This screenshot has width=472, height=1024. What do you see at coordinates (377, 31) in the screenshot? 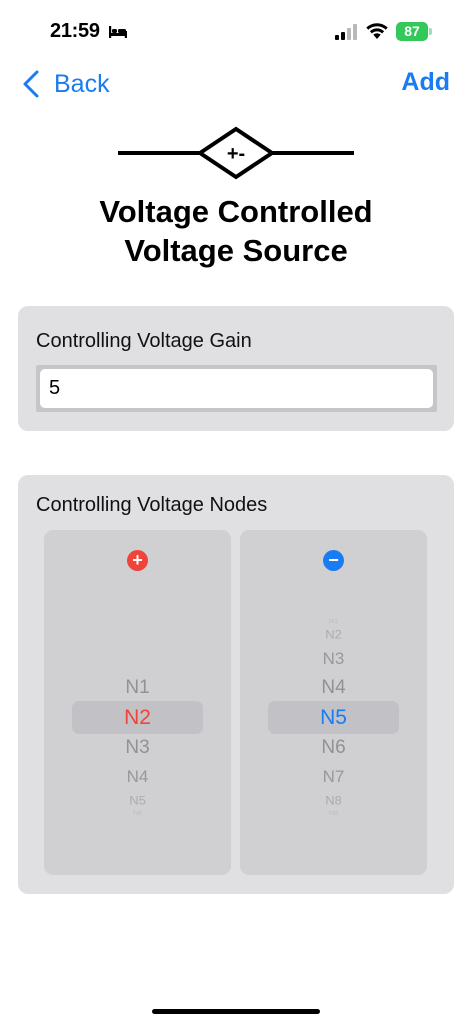
I see `wifi-icon` at bounding box center [377, 31].